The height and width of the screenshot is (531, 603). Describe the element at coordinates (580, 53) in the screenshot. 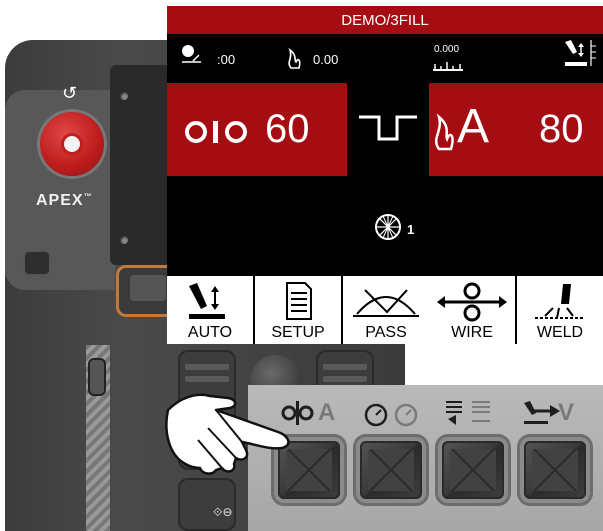

I see `torch-height-icon` at that location.